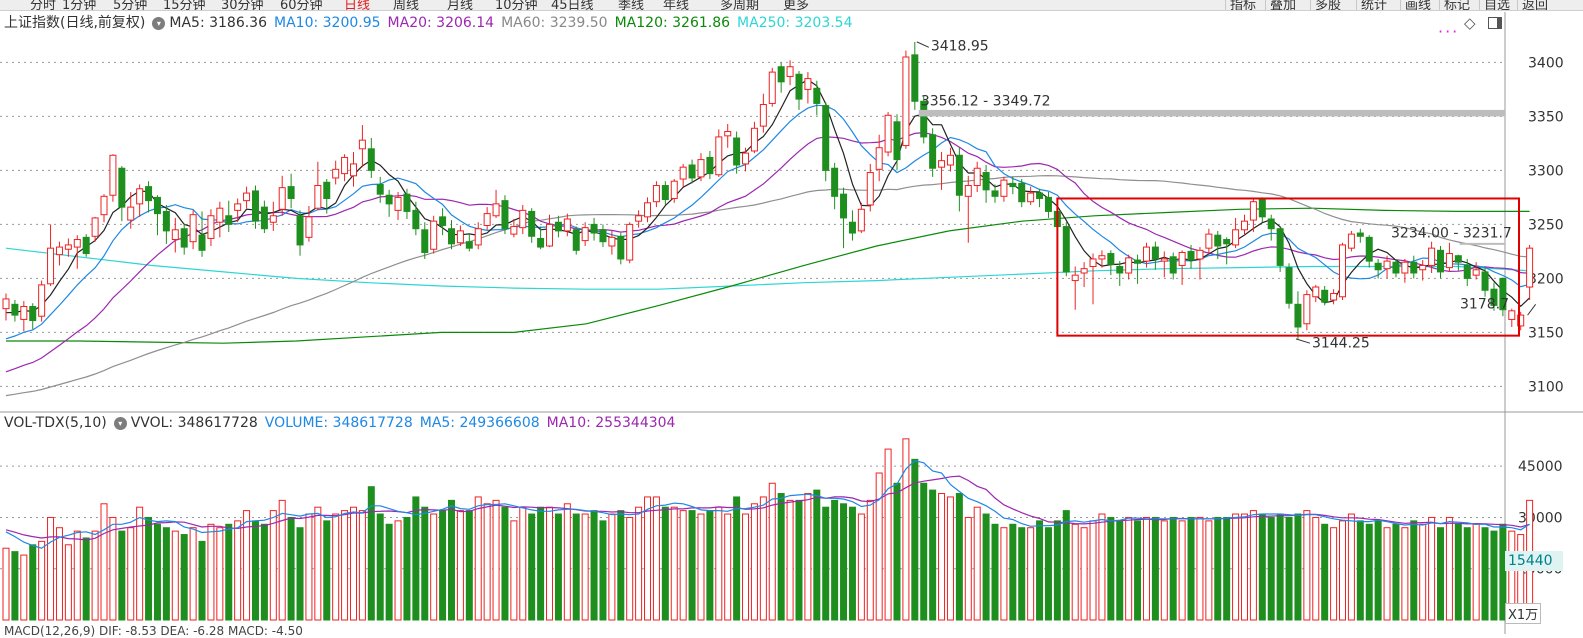 This screenshot has height=638, width=1583. What do you see at coordinates (479, 423) in the screenshot?
I see `legend-item: MA5: 249366608` at bounding box center [479, 423].